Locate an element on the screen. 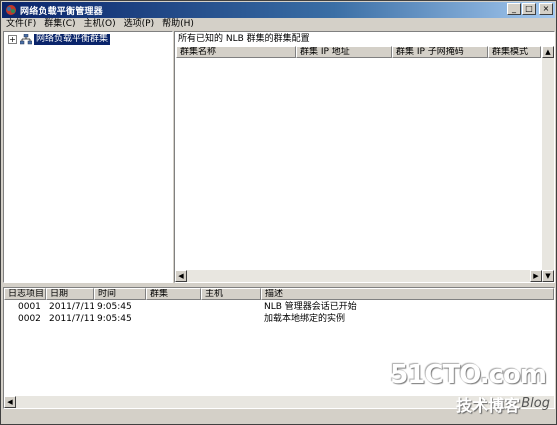 The height and width of the screenshot is (425, 557). watermark: 51CTO.com 技术博客 Blog is located at coordinates (470, 390).